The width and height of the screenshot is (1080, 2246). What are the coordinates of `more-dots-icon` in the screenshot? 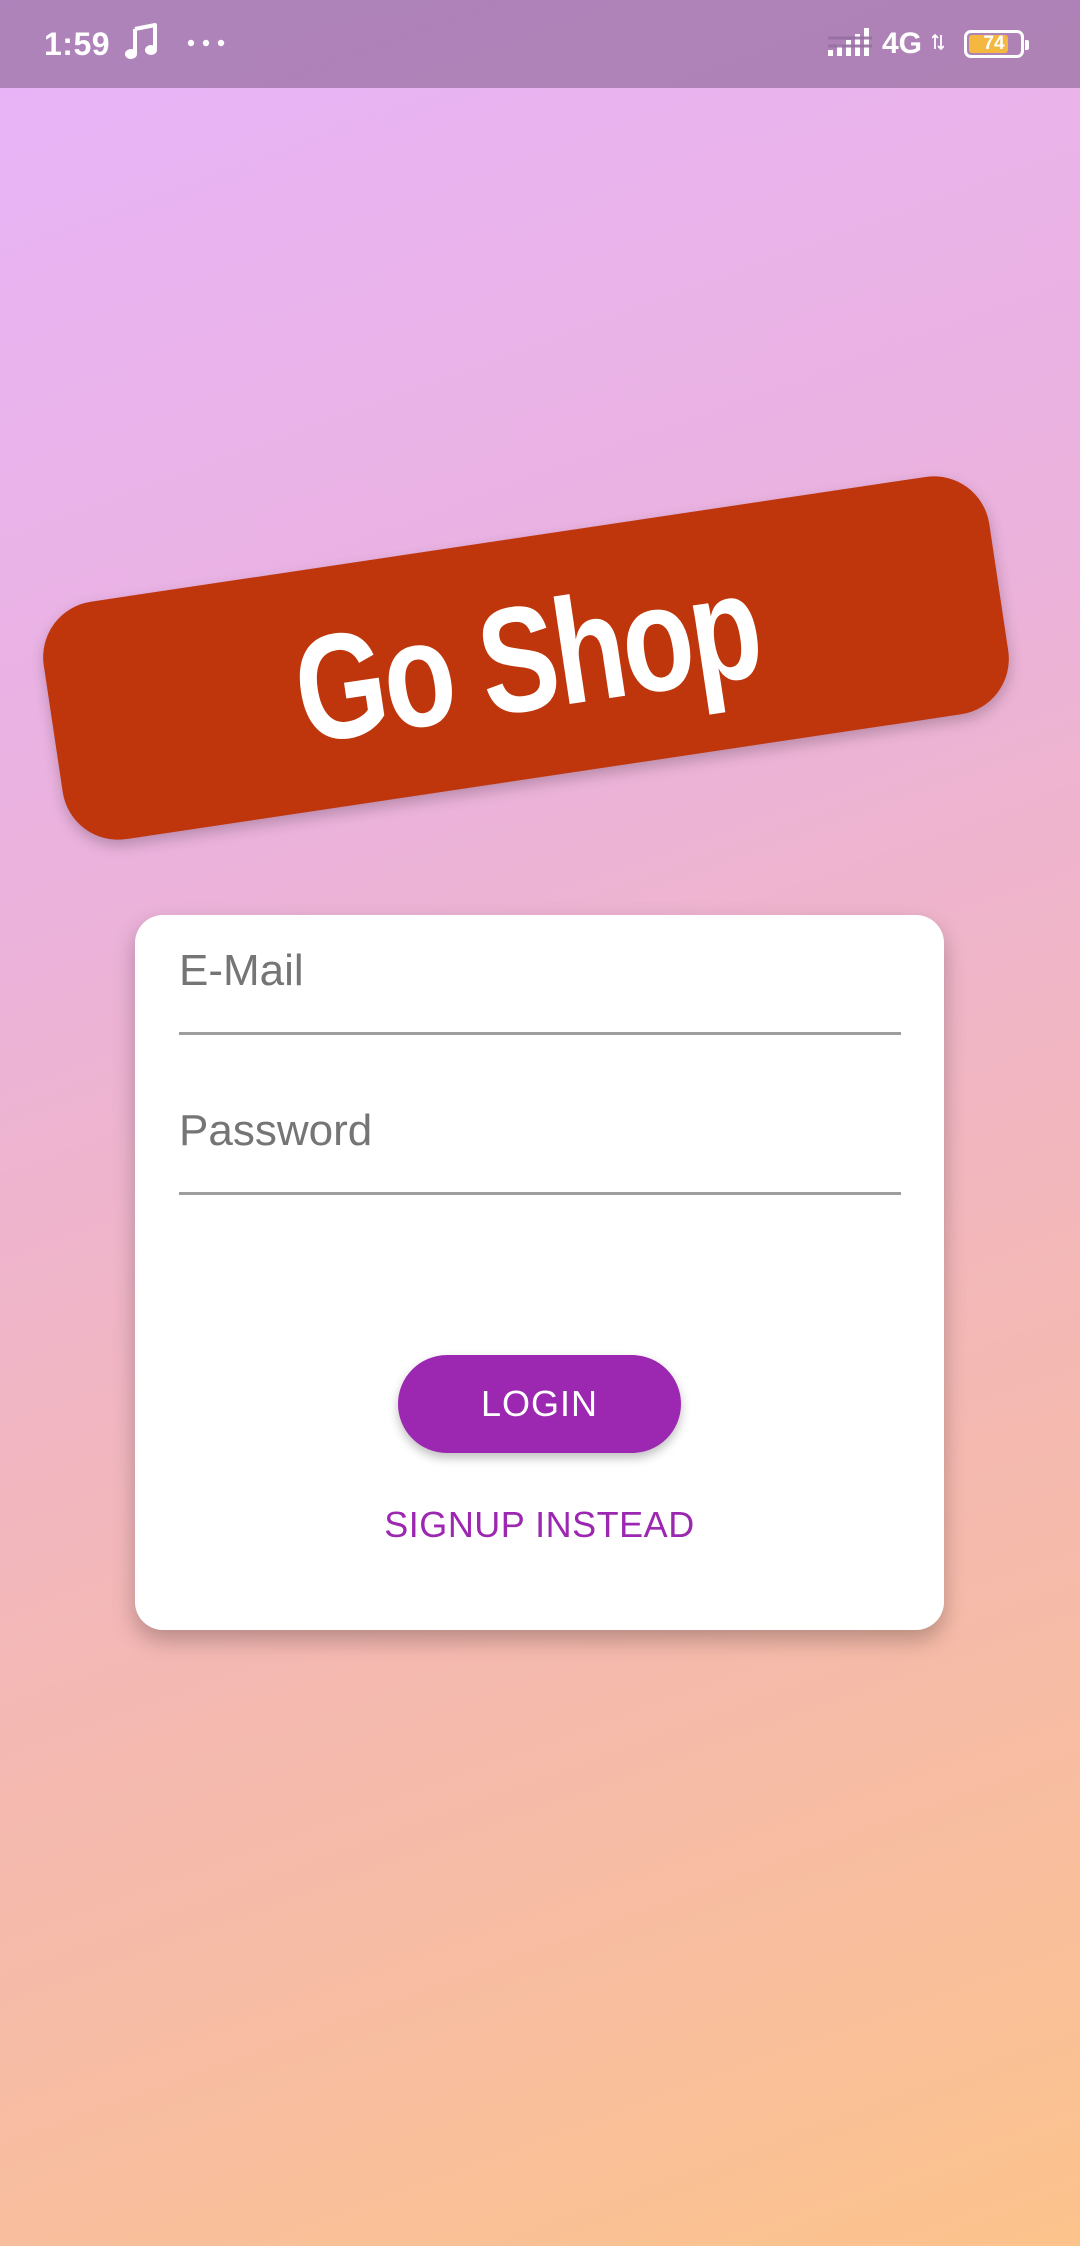 It's located at (206, 44).